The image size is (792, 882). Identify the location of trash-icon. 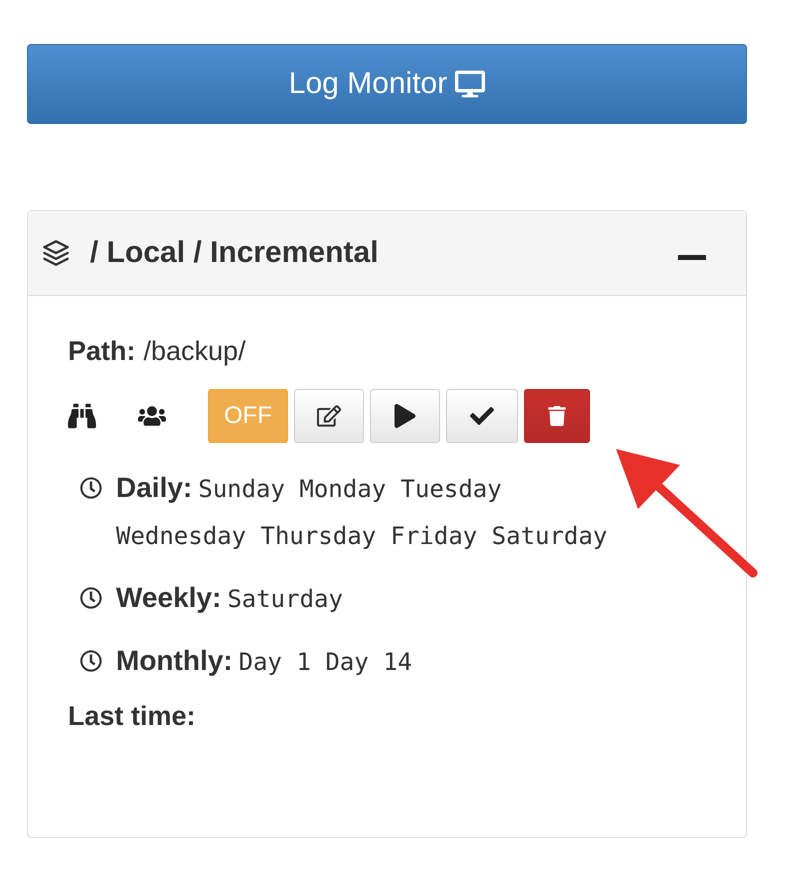
(557, 416).